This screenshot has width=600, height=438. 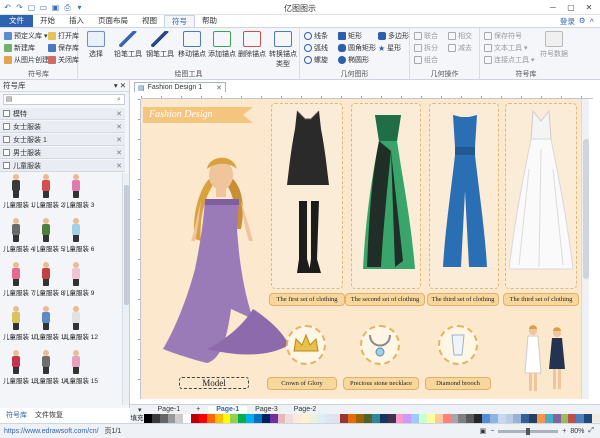 What do you see at coordinates (123, 85) in the screenshot?
I see `panel-close-icon: ✕` at bounding box center [123, 85].